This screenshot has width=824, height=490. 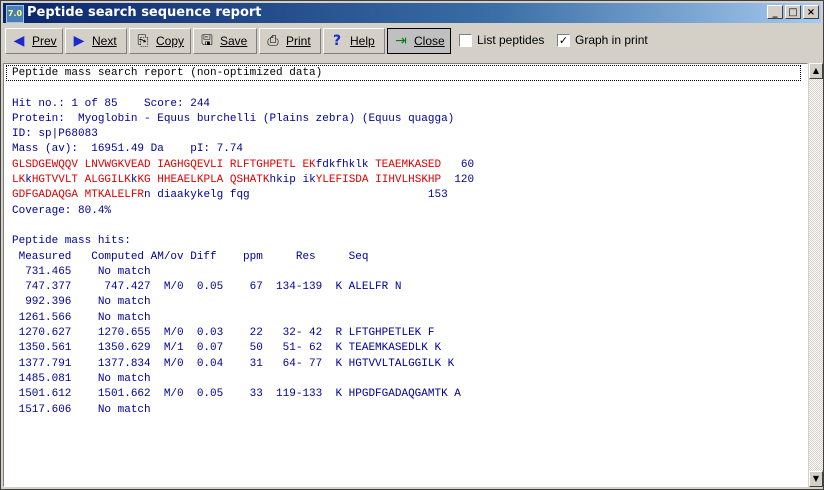 What do you see at coordinates (79, 41) in the screenshot?
I see `arrow-right-icon: ▶` at bounding box center [79, 41].